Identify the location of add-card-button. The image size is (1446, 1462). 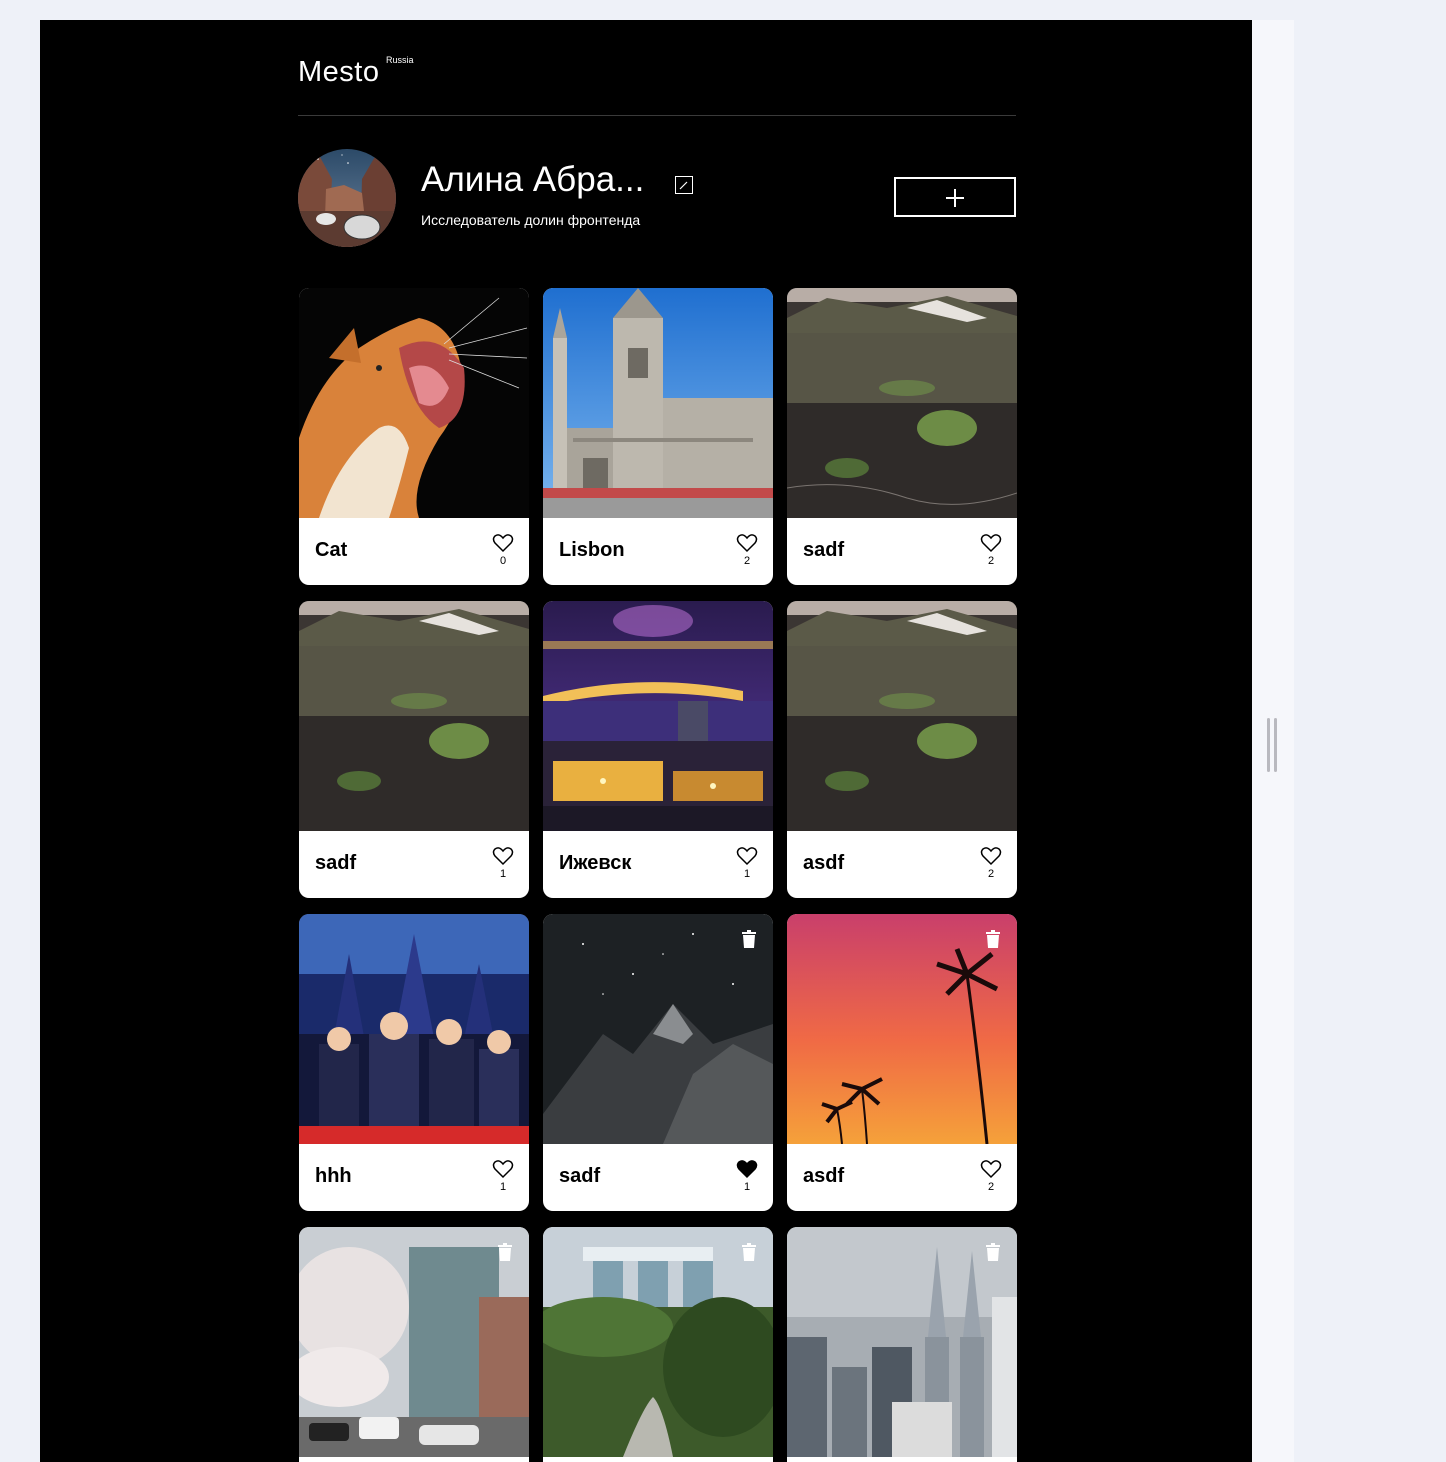
(955, 197).